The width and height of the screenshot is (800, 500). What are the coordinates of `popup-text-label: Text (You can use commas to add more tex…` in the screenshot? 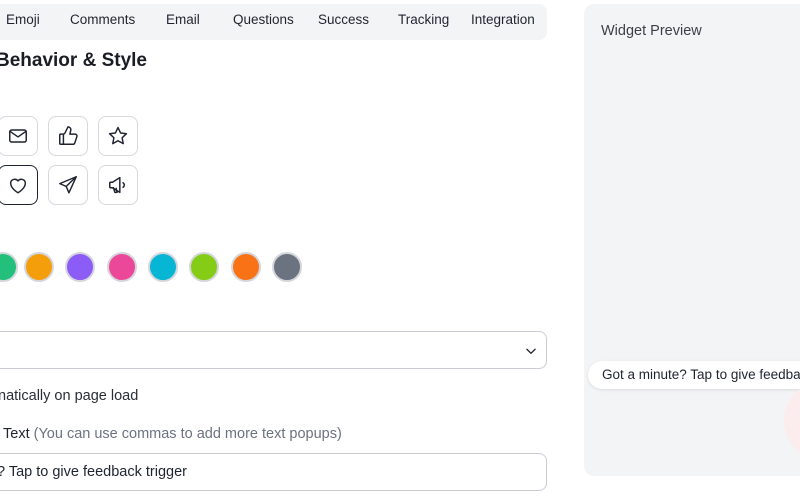 It's located at (172, 434).